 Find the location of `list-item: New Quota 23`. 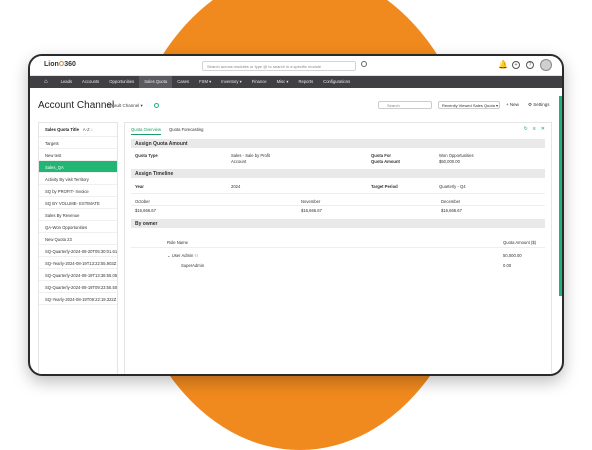

list-item: New Quota 23 is located at coordinates (78, 239).